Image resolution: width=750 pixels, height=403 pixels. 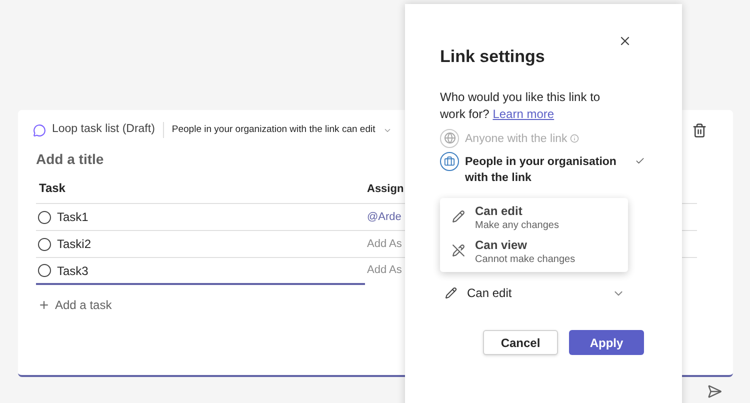 I want to click on loop-icon, so click(x=39, y=130).